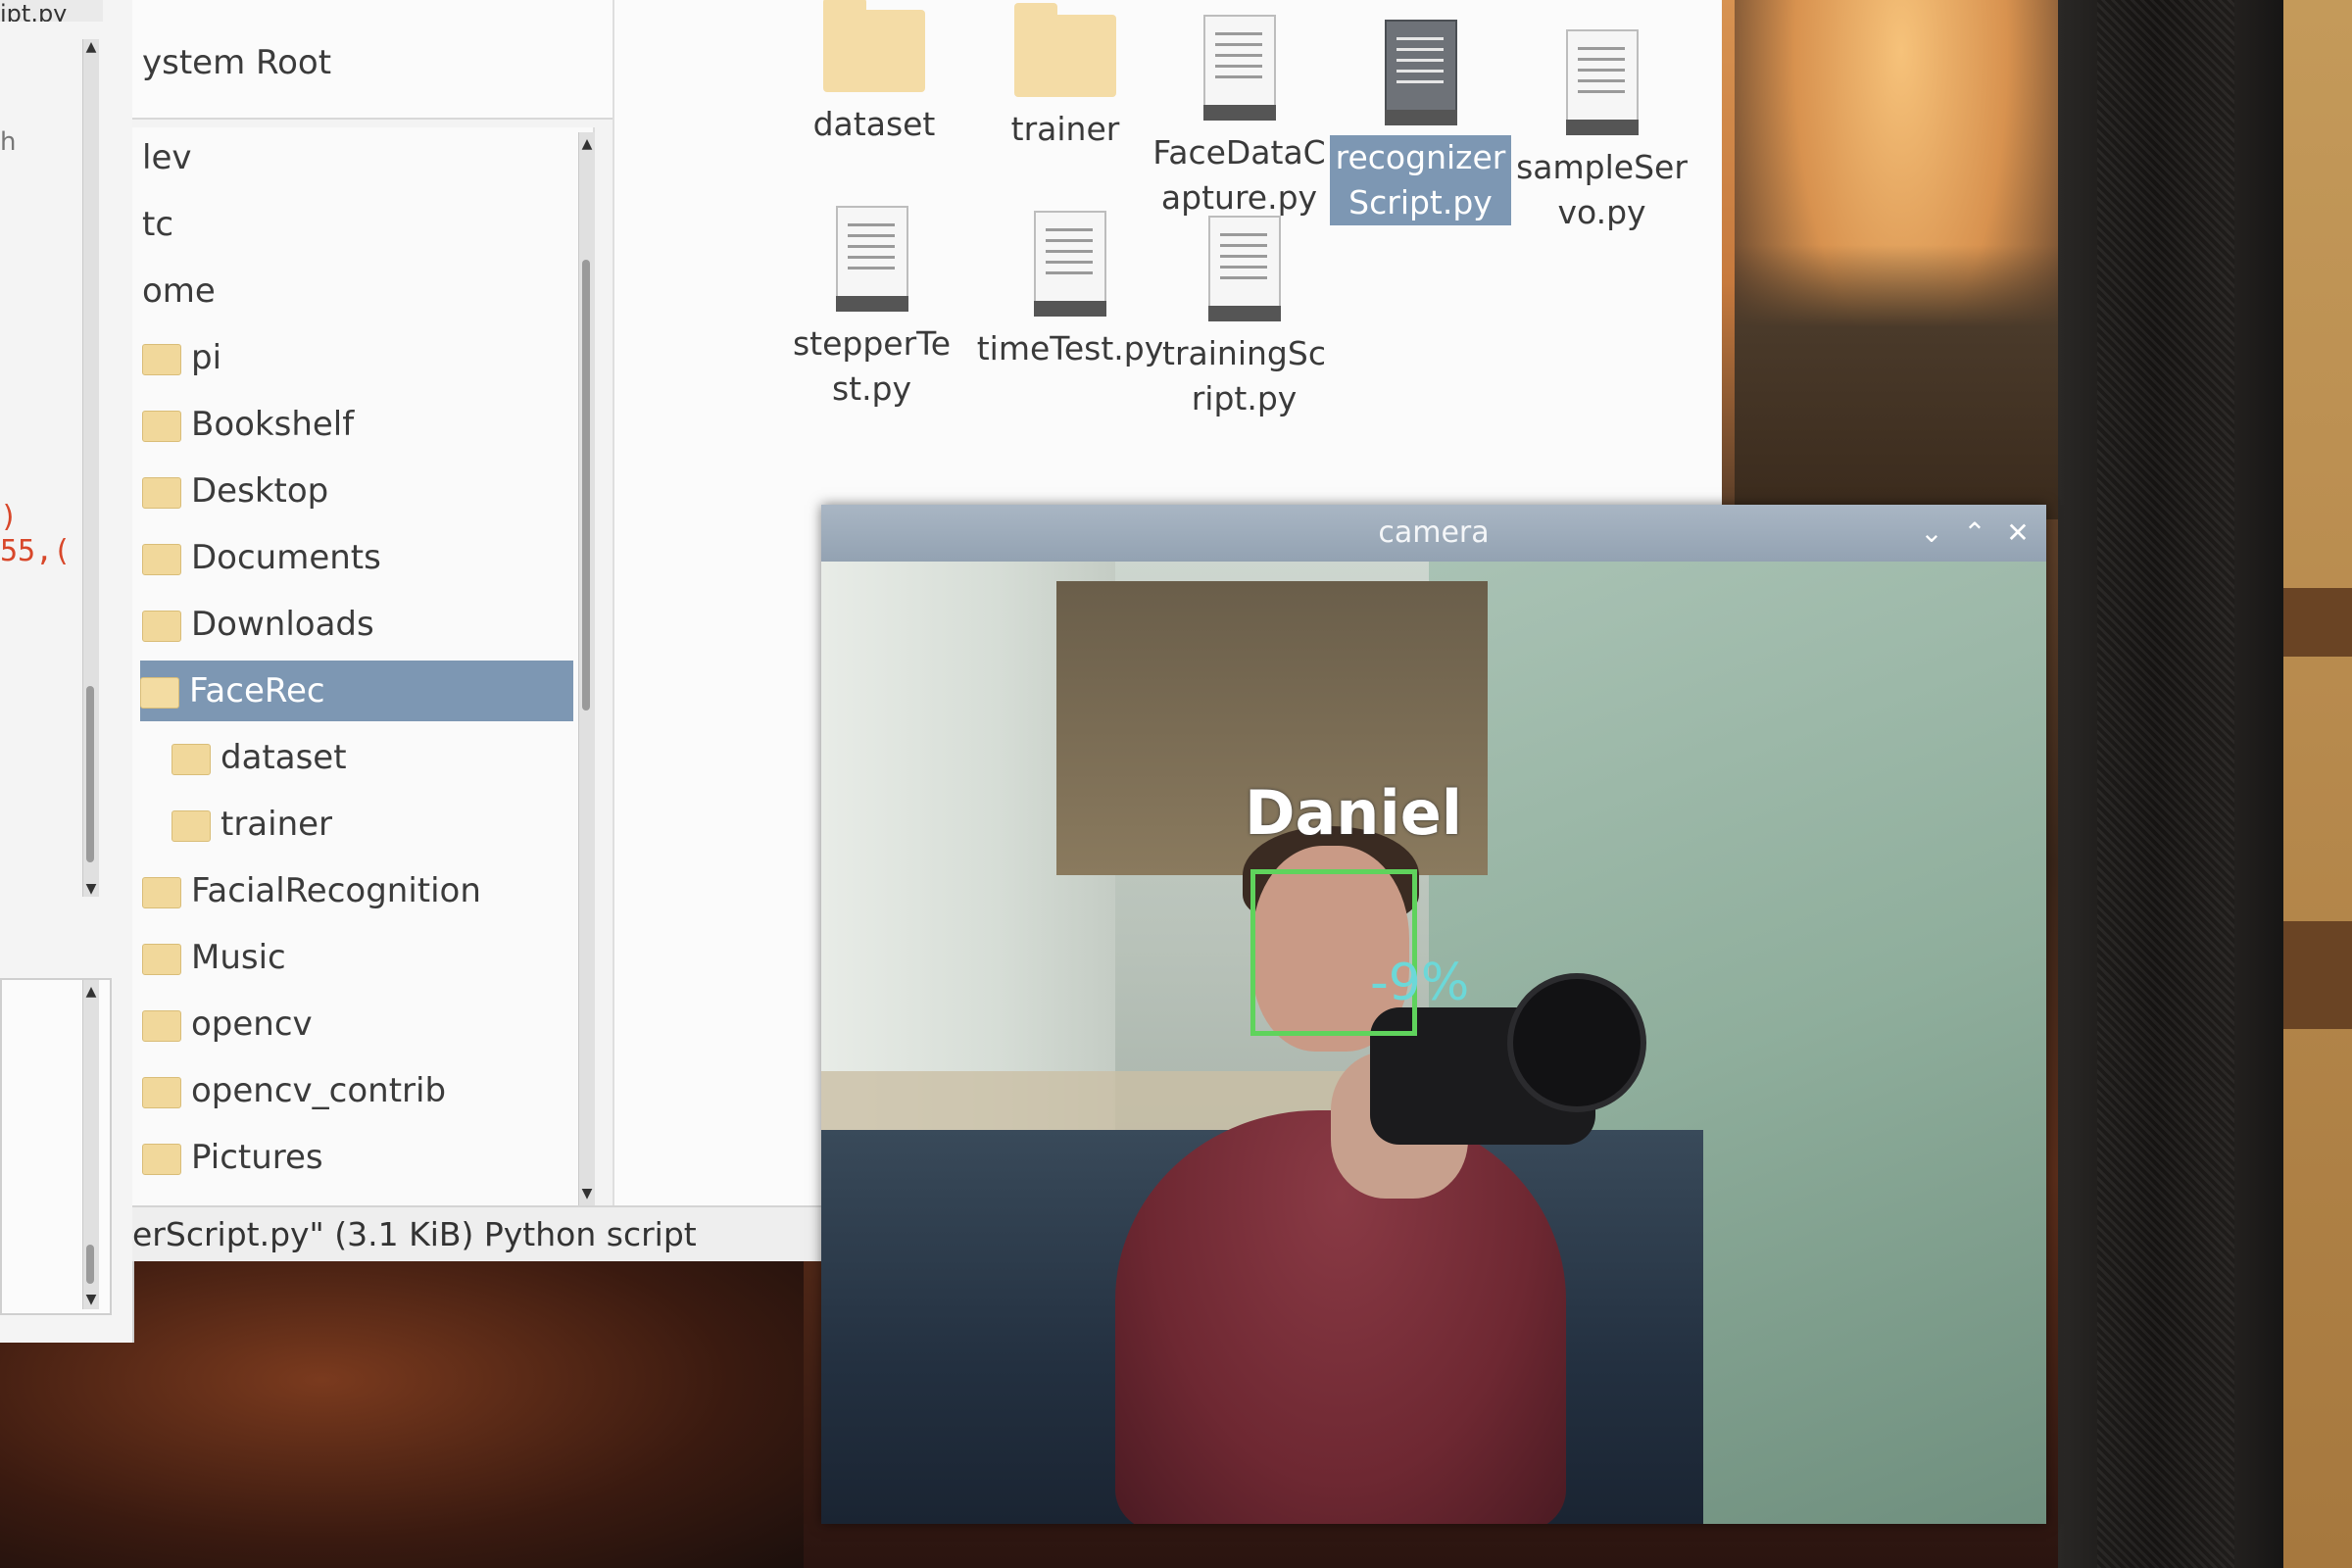  I want to click on tree-item-downloads: Downloads, so click(258, 624).